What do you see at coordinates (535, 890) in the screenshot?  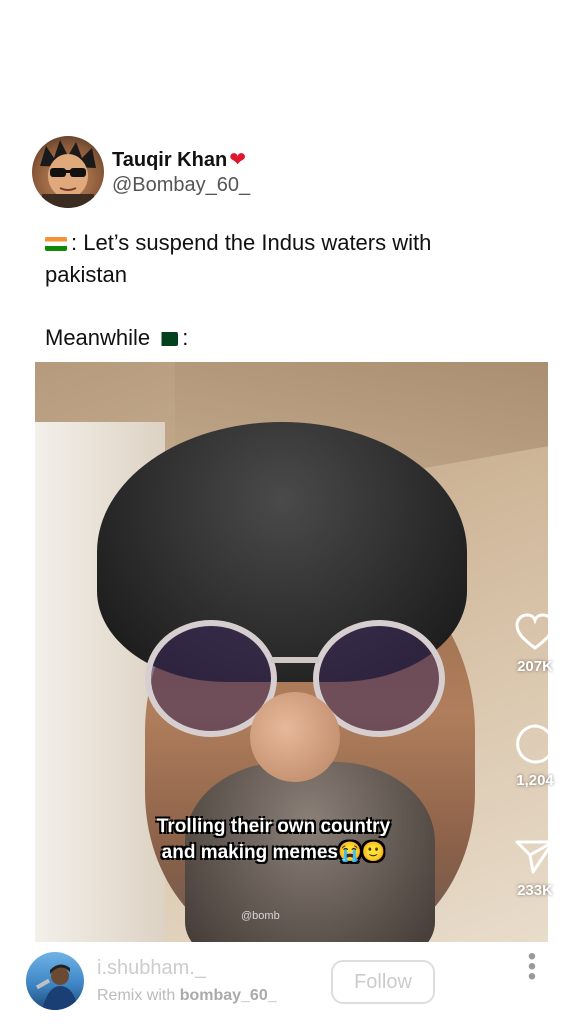 I see `share-count: 233K` at bounding box center [535, 890].